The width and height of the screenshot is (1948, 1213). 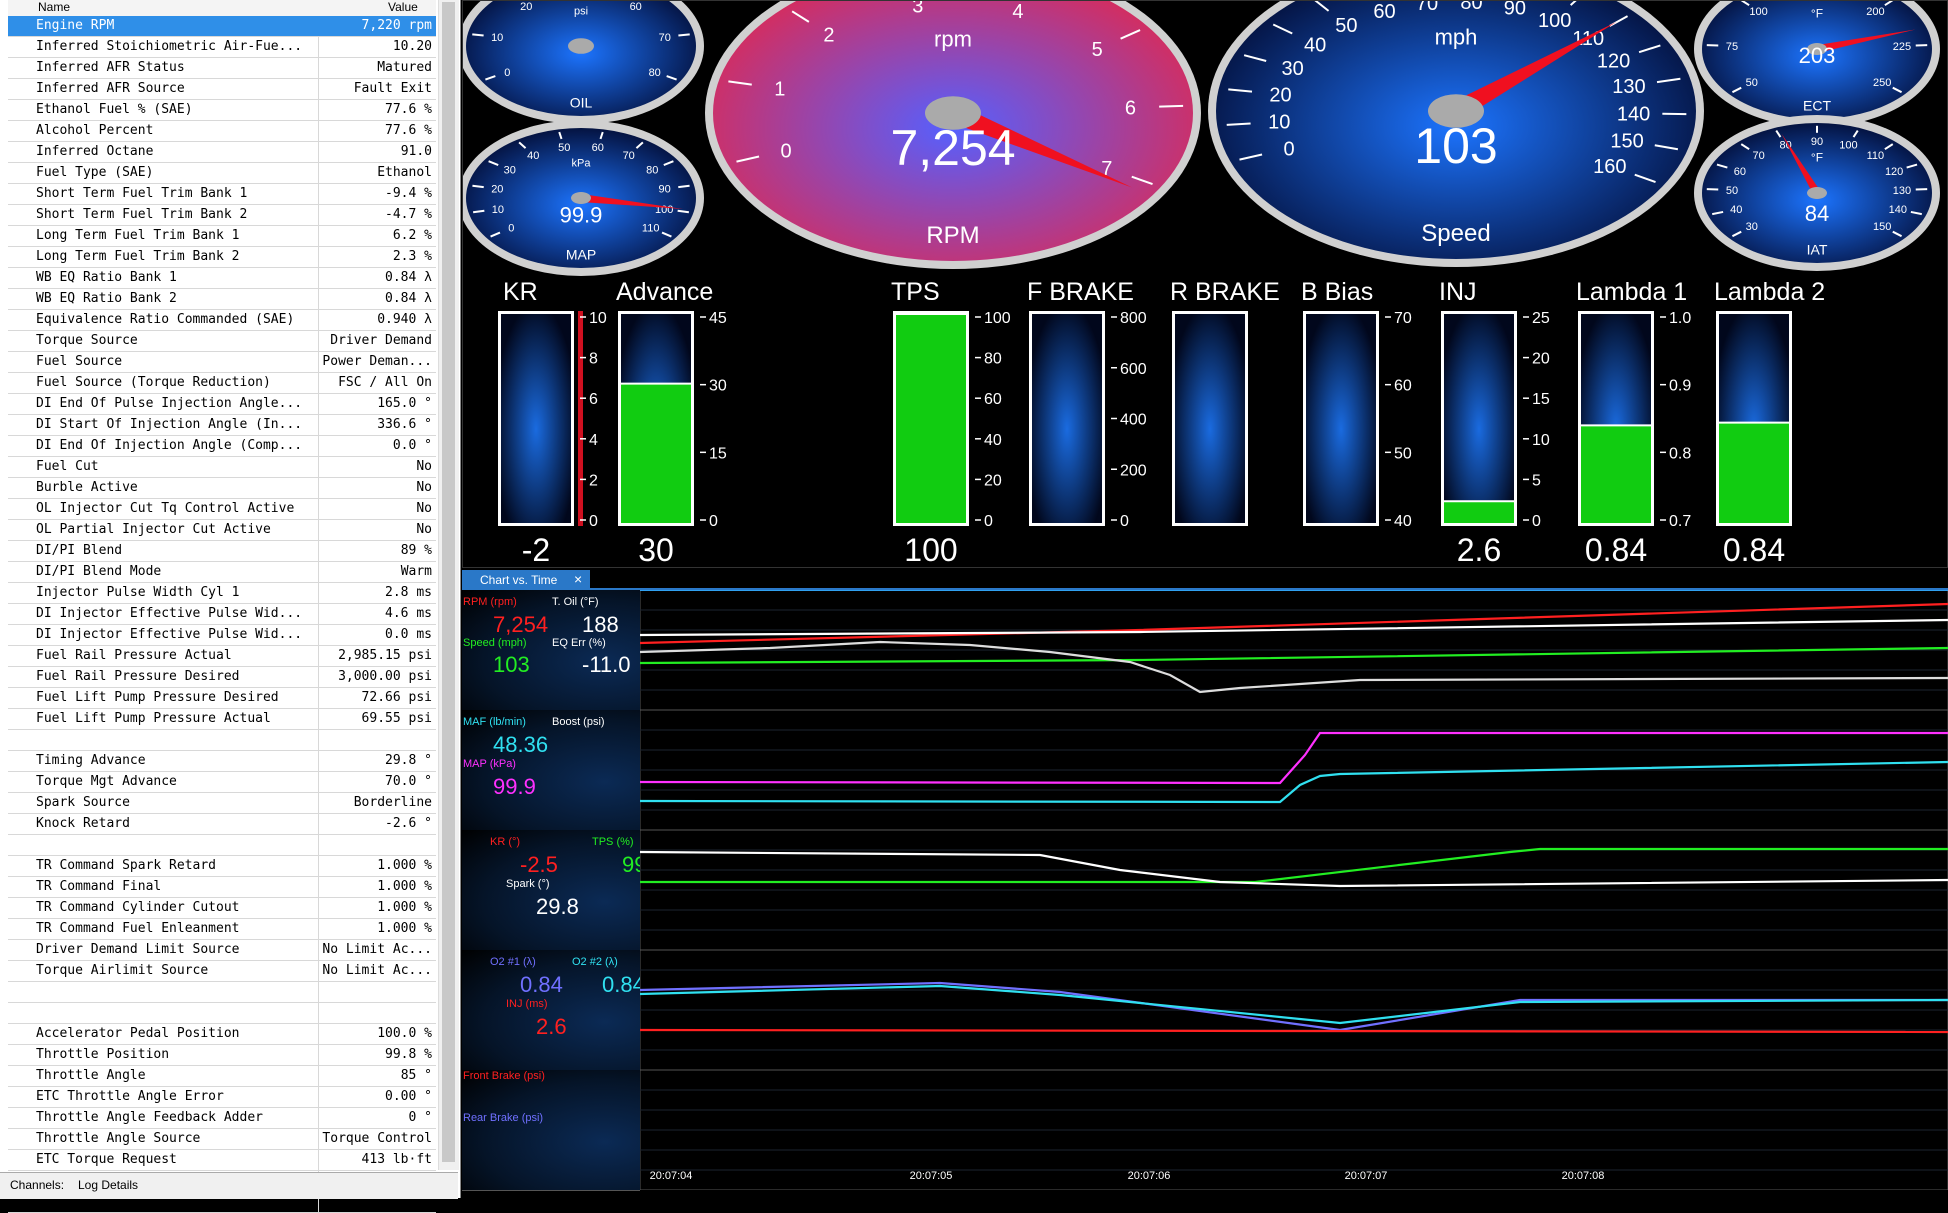 I want to click on iat-tick-label: 150, so click(x=1882, y=227).